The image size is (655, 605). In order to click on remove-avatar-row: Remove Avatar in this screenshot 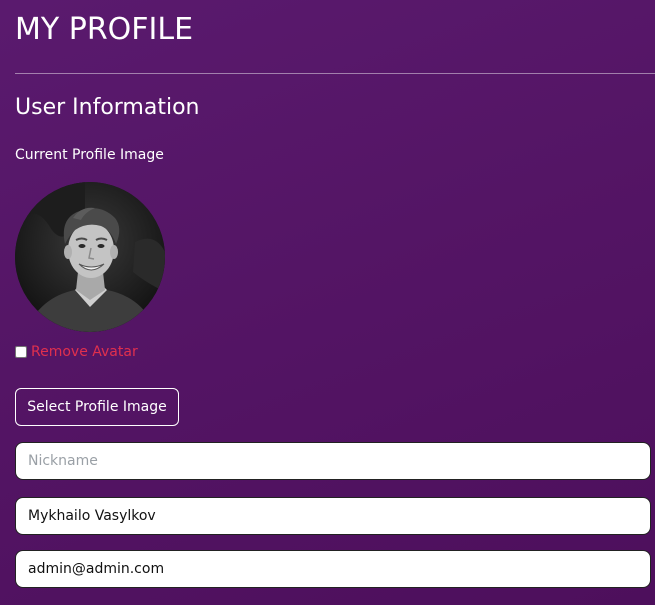, I will do `click(76, 352)`.